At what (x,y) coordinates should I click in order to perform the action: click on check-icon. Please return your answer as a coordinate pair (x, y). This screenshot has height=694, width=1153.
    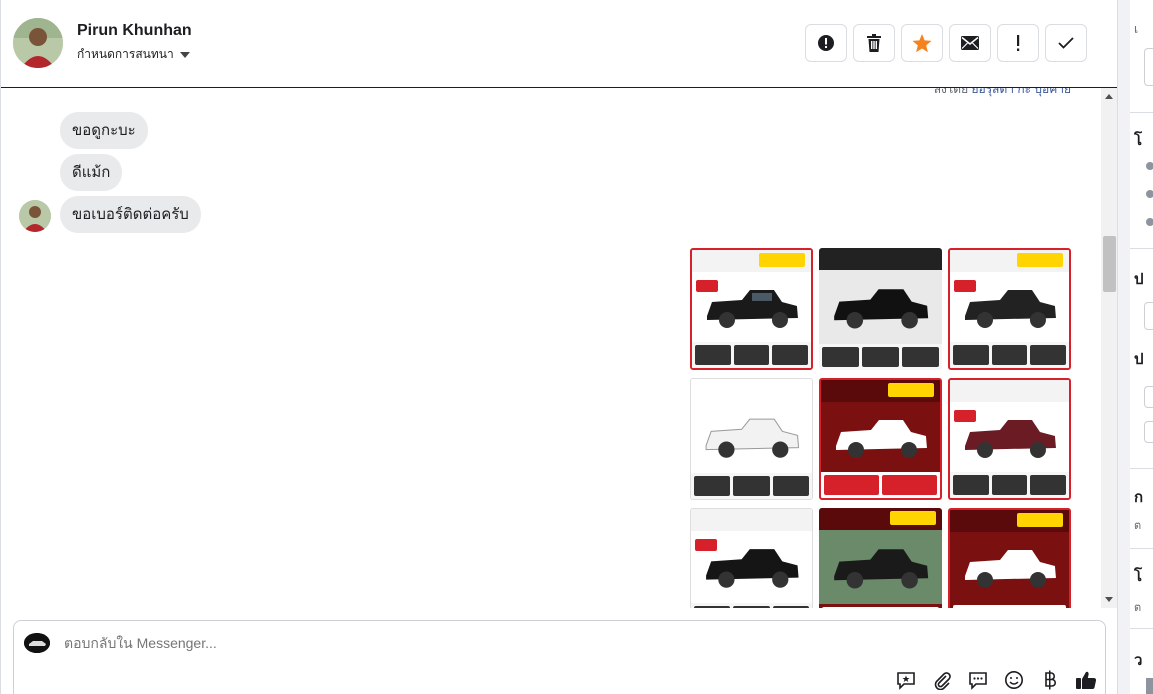
    Looking at the image, I should click on (1066, 43).